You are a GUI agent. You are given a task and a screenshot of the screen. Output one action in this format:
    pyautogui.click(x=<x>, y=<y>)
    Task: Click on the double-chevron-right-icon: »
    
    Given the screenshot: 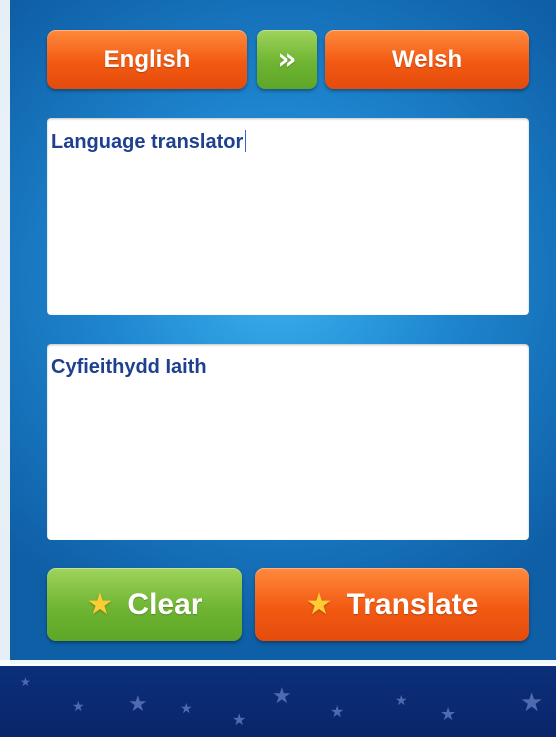 What is the action you would take?
    pyautogui.click(x=287, y=59)
    